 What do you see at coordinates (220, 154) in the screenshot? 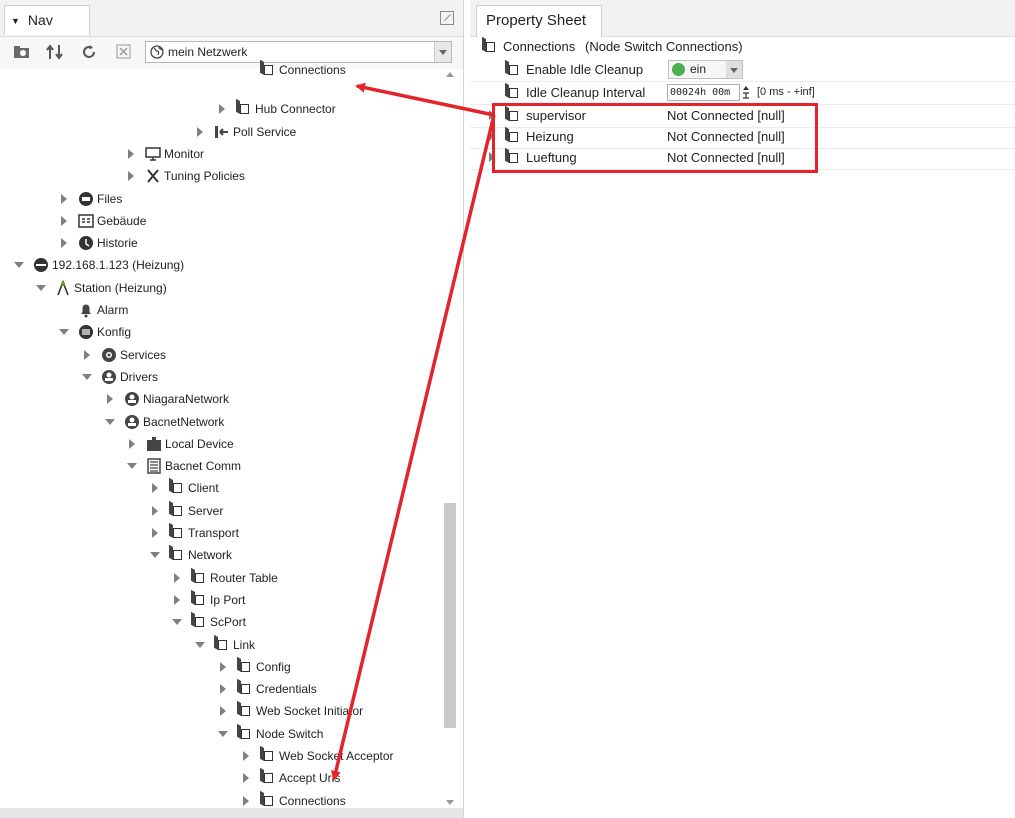
I see `tree-item: Monitor` at bounding box center [220, 154].